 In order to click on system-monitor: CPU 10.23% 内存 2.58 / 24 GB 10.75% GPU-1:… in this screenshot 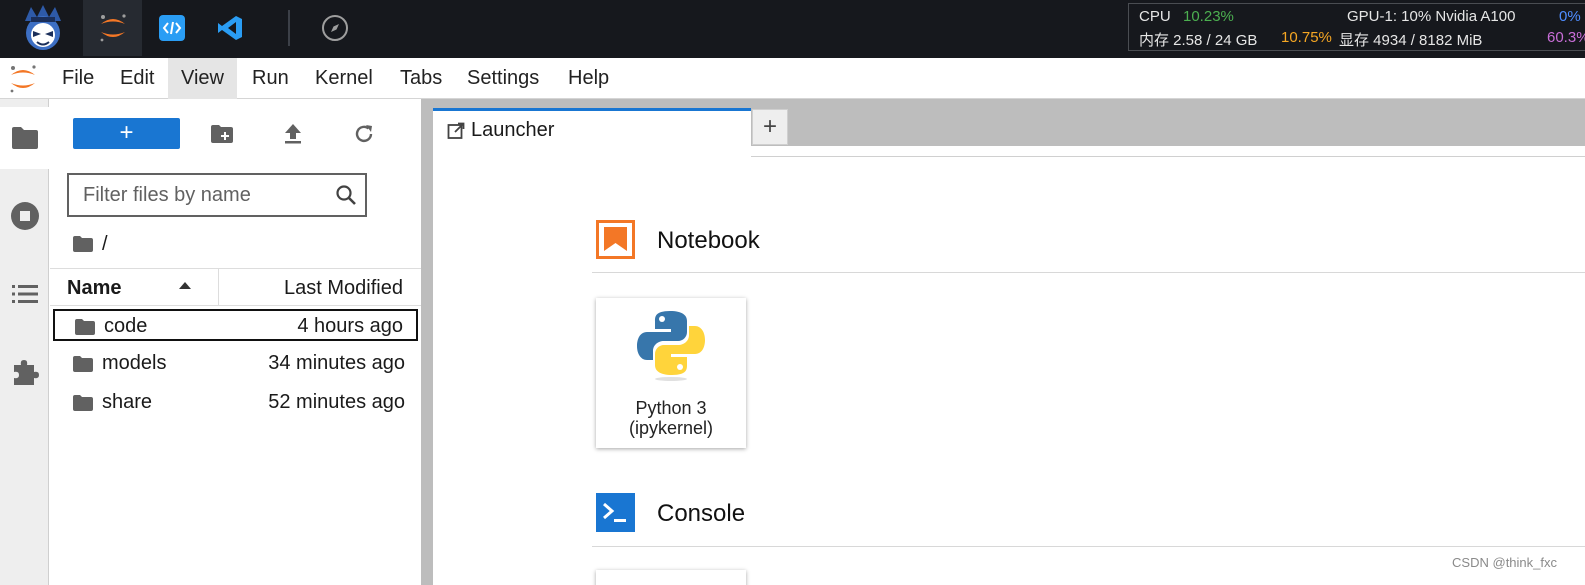, I will do `click(1356, 27)`.